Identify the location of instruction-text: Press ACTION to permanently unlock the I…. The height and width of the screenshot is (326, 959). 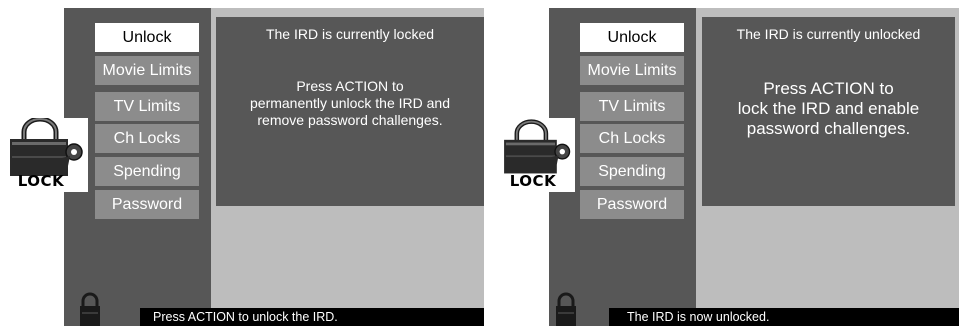
(350, 103).